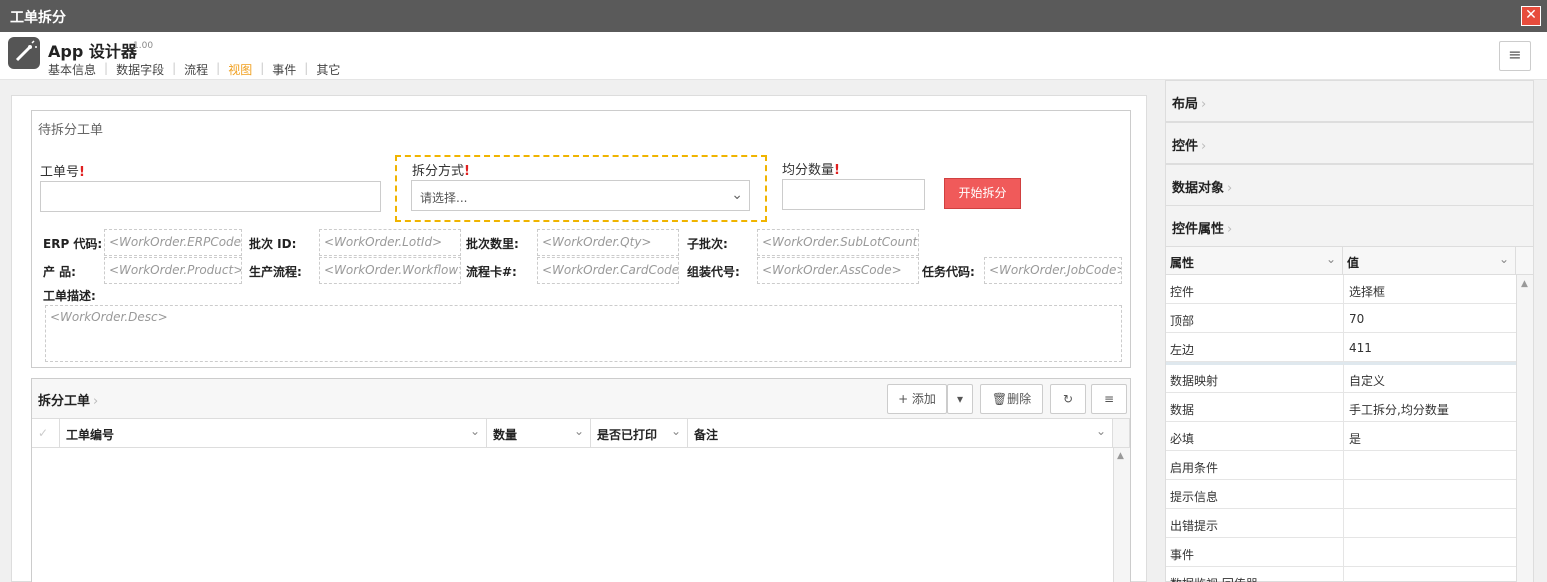 The width and height of the screenshot is (1547, 582). Describe the element at coordinates (1341, 407) in the screenshot. I see `prop-row: 数据 手工拆分,均分数量` at that location.